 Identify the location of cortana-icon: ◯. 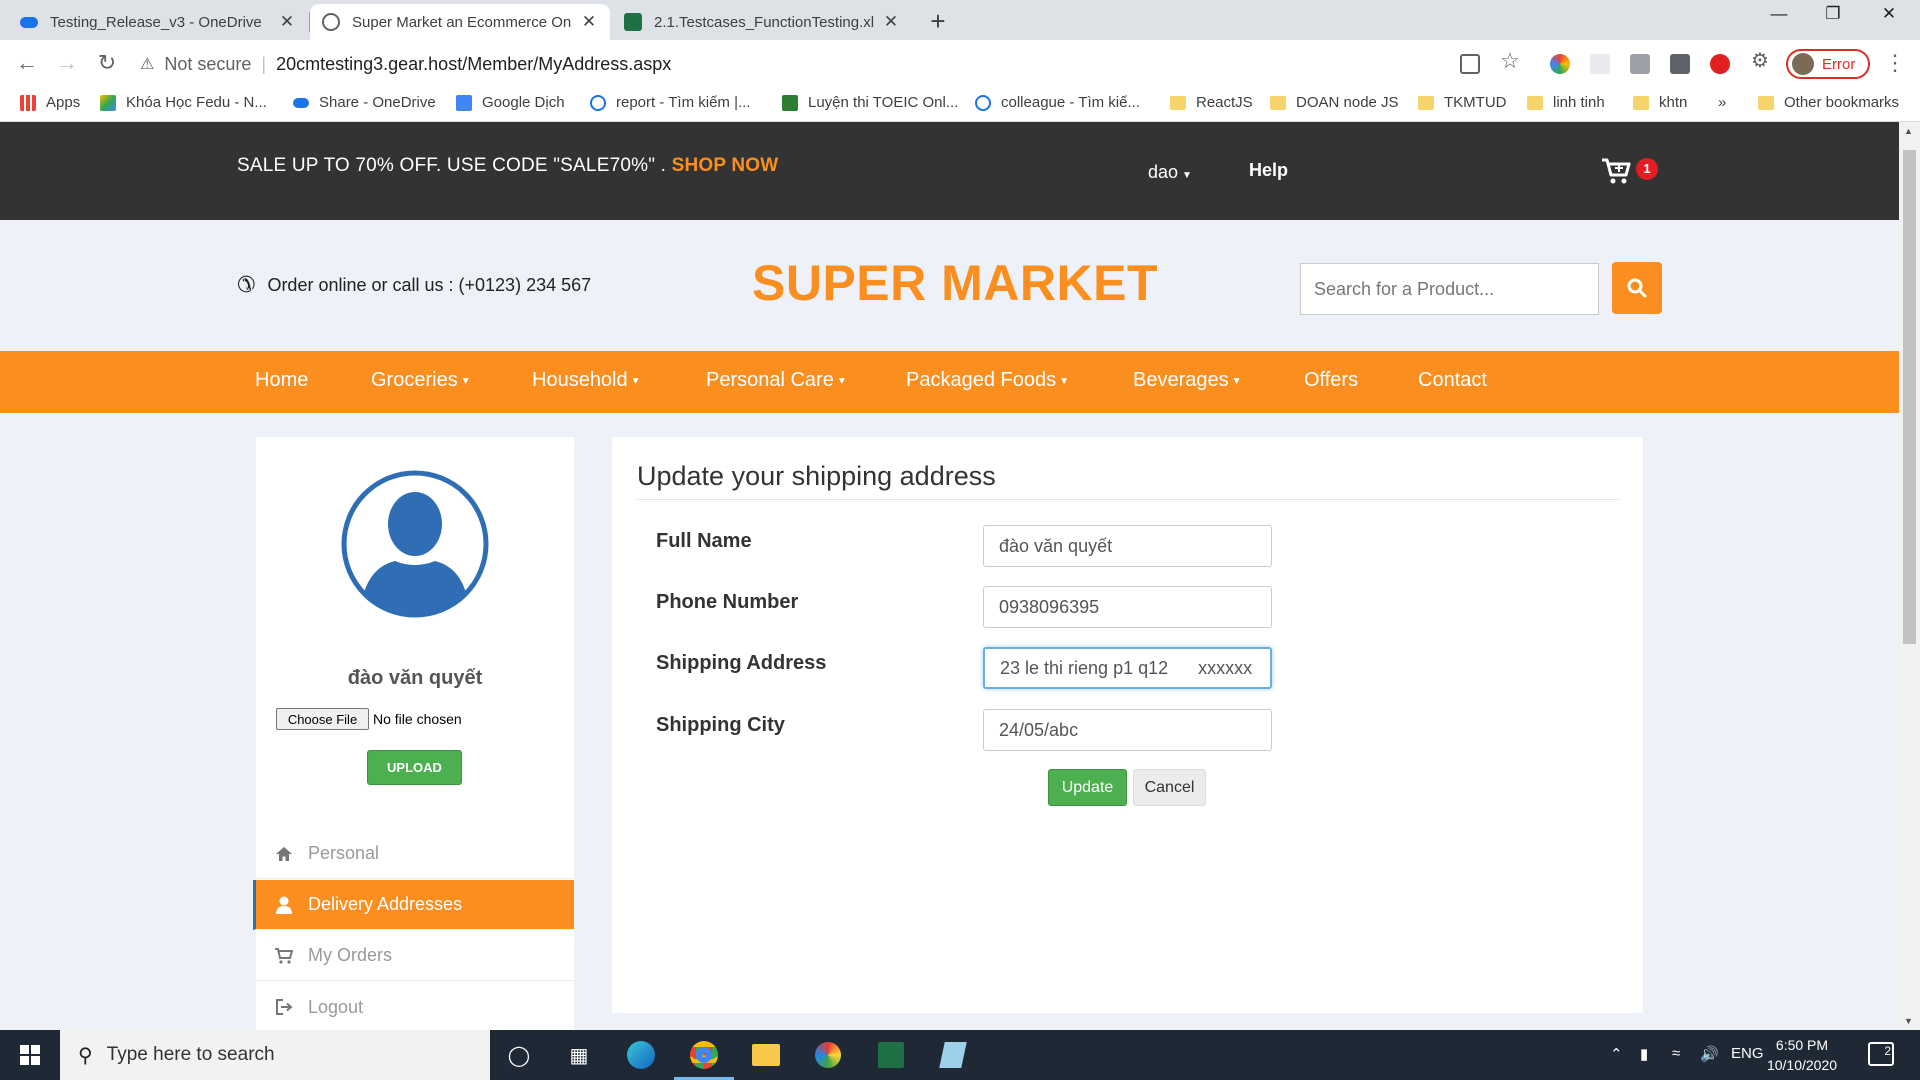
(519, 1055).